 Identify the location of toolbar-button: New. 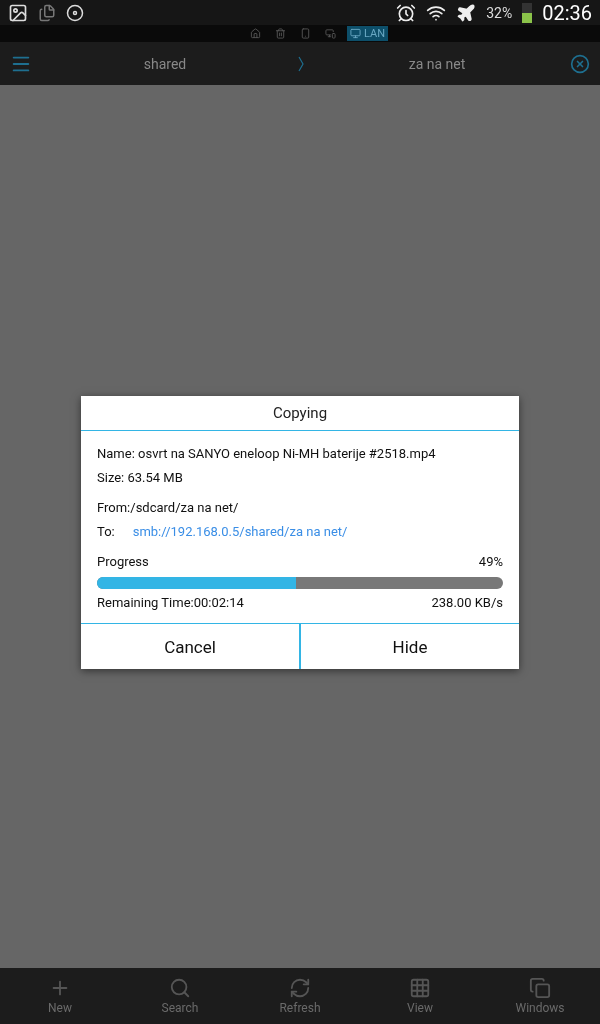
(60, 996).